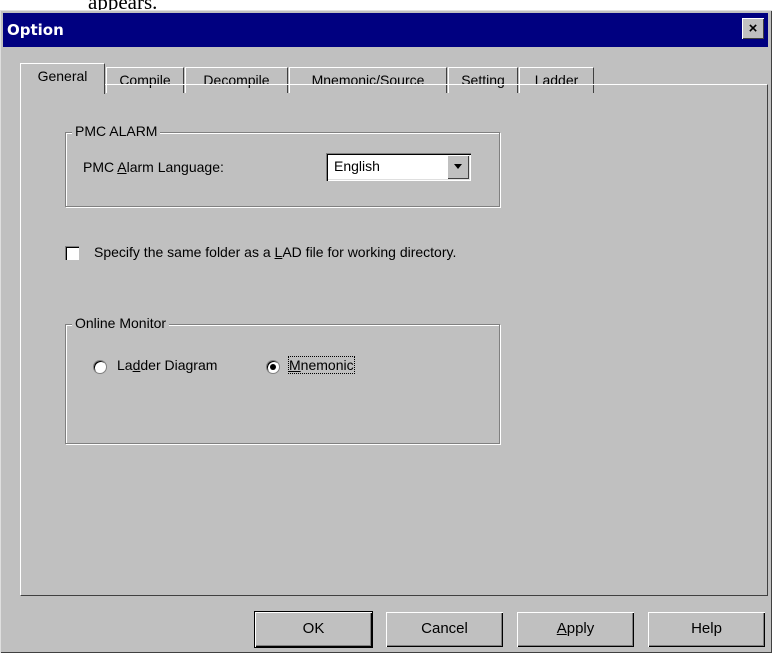 The width and height of the screenshot is (773, 653). Describe the element at coordinates (444, 629) in the screenshot. I see `cancel-button: Cancel` at that location.